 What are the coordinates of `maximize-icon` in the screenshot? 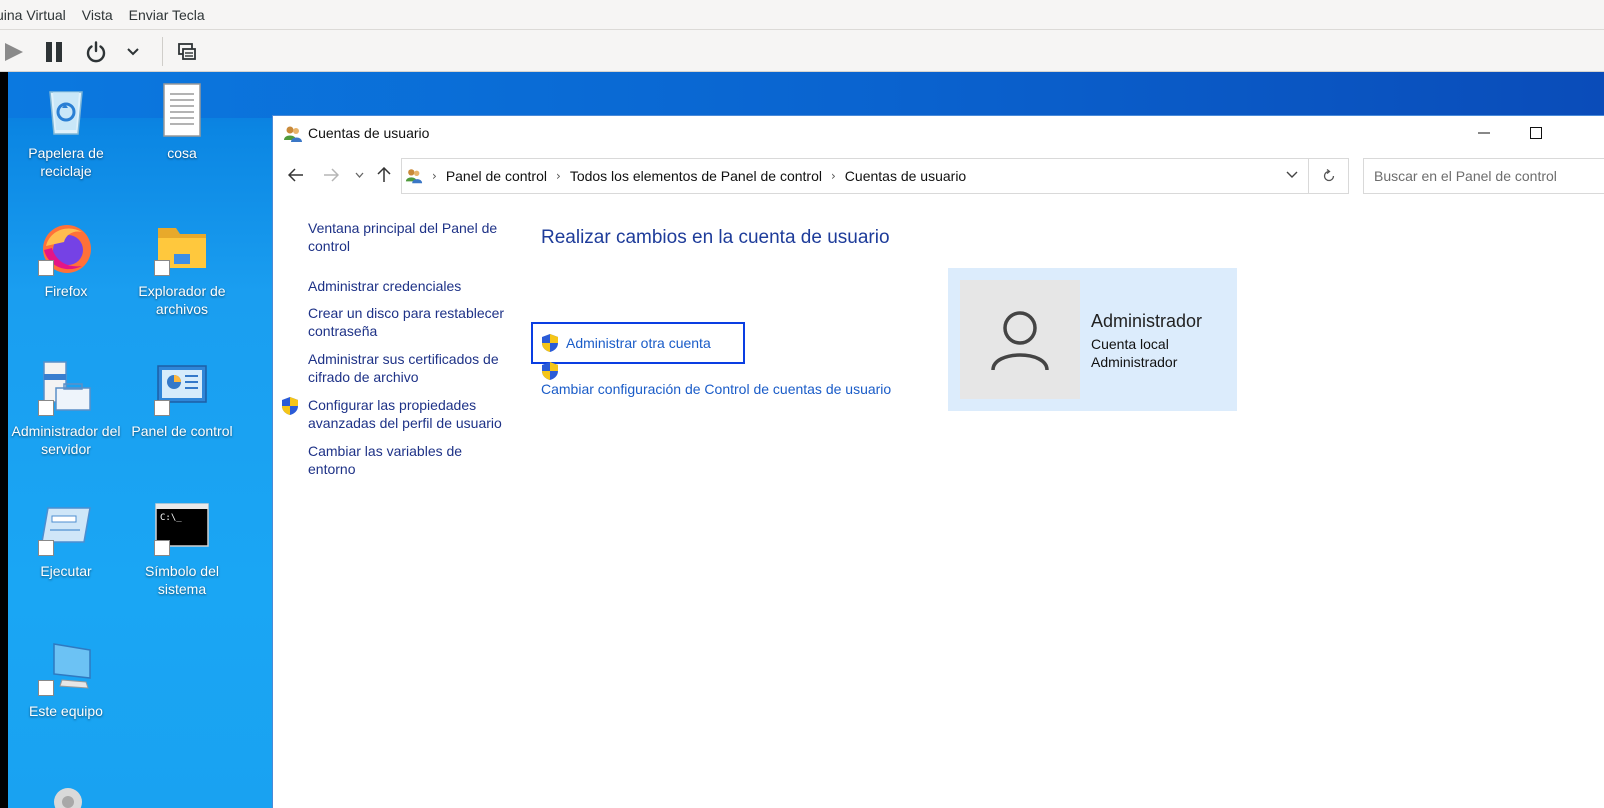 It's located at (1536, 133).